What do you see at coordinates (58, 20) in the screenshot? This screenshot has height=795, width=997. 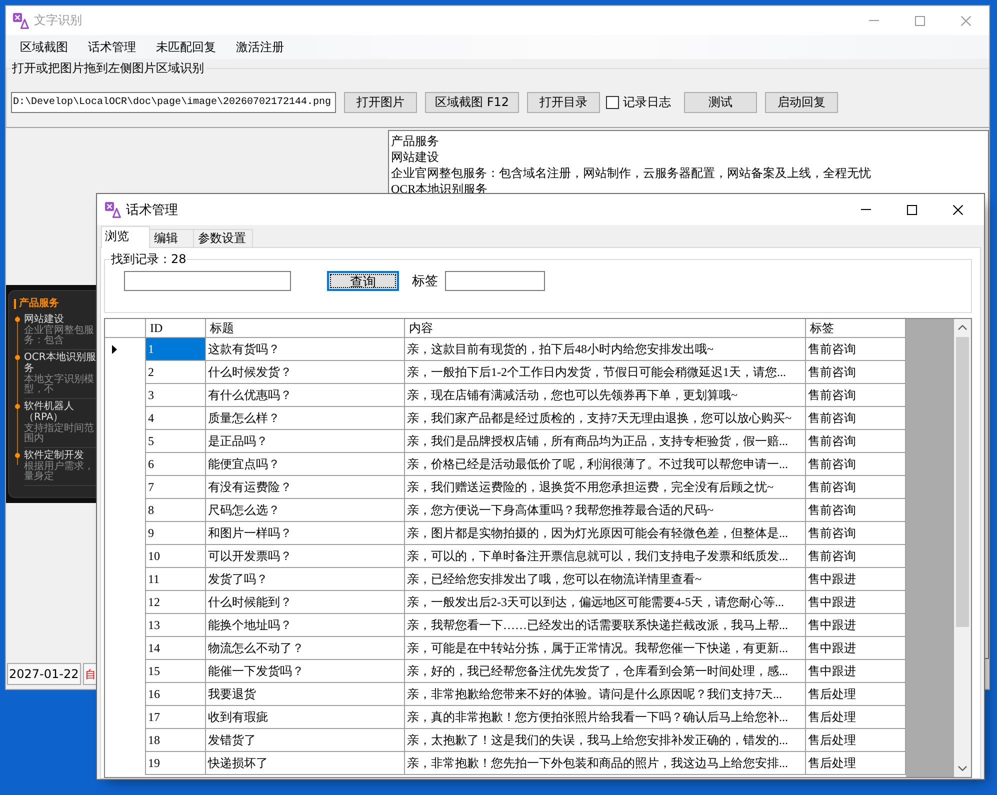 I see `window-title: 文字识别` at bounding box center [58, 20].